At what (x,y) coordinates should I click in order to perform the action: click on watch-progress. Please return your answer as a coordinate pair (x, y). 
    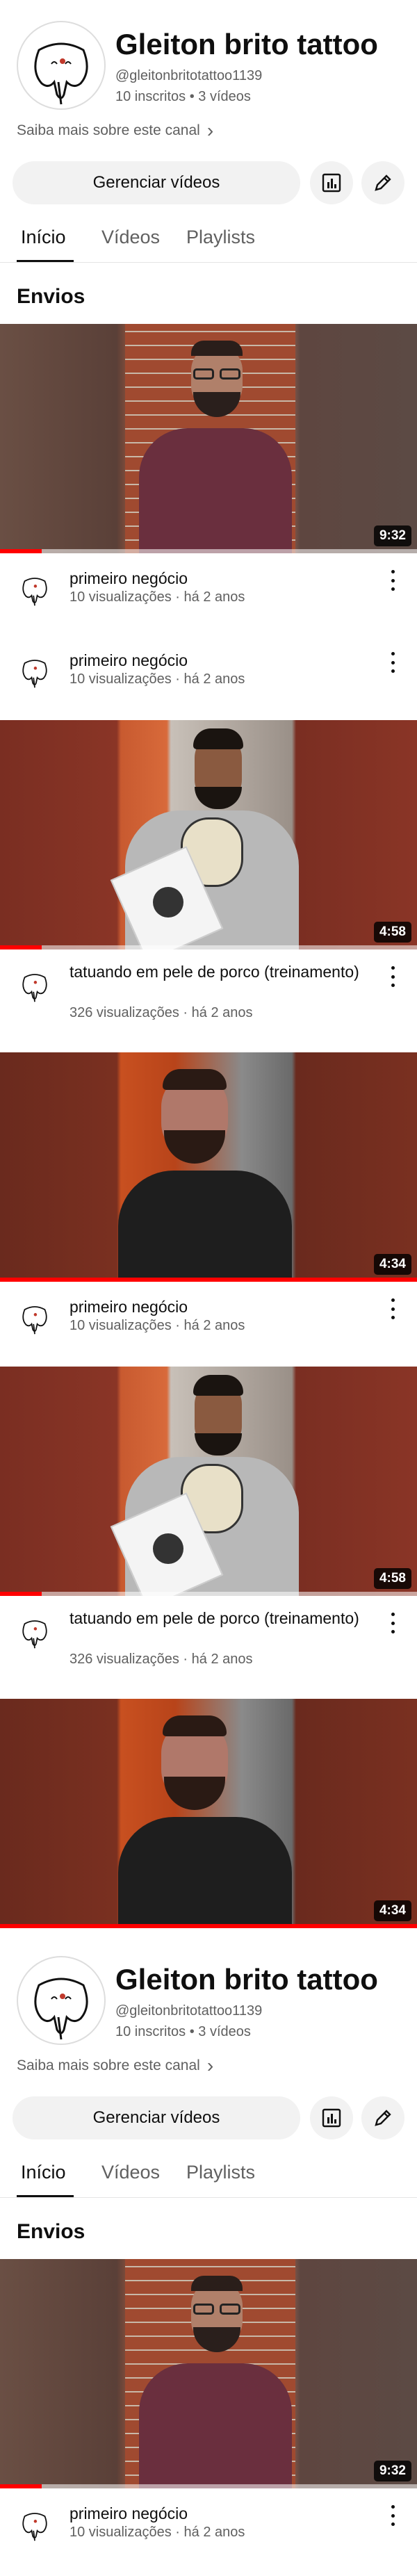
    Looking at the image, I should click on (208, 1926).